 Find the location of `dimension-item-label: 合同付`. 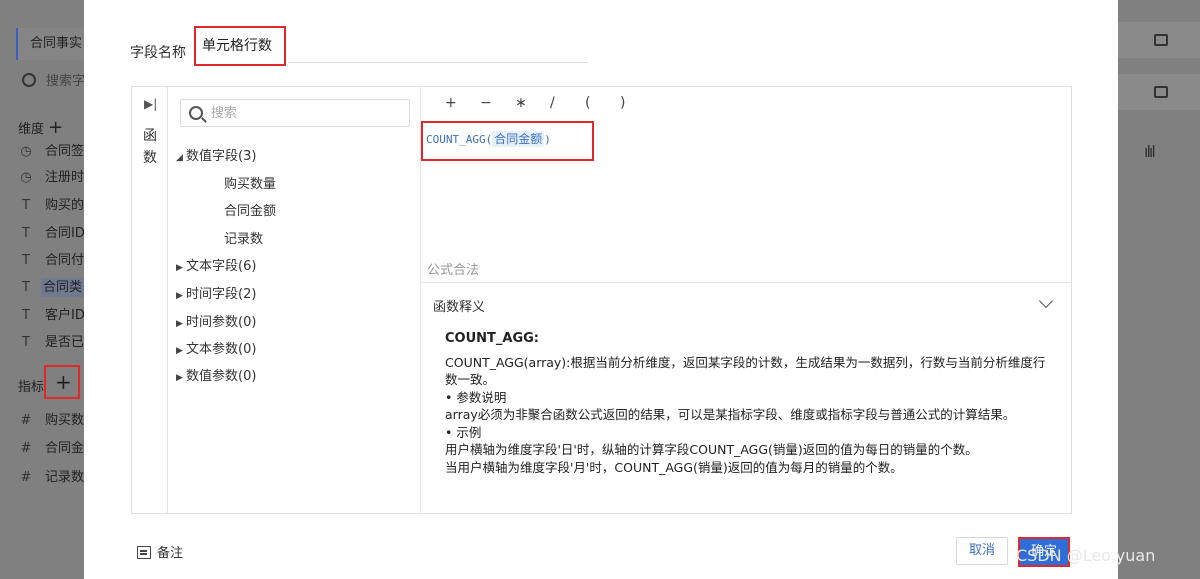

dimension-item-label: 合同付 is located at coordinates (64, 260).